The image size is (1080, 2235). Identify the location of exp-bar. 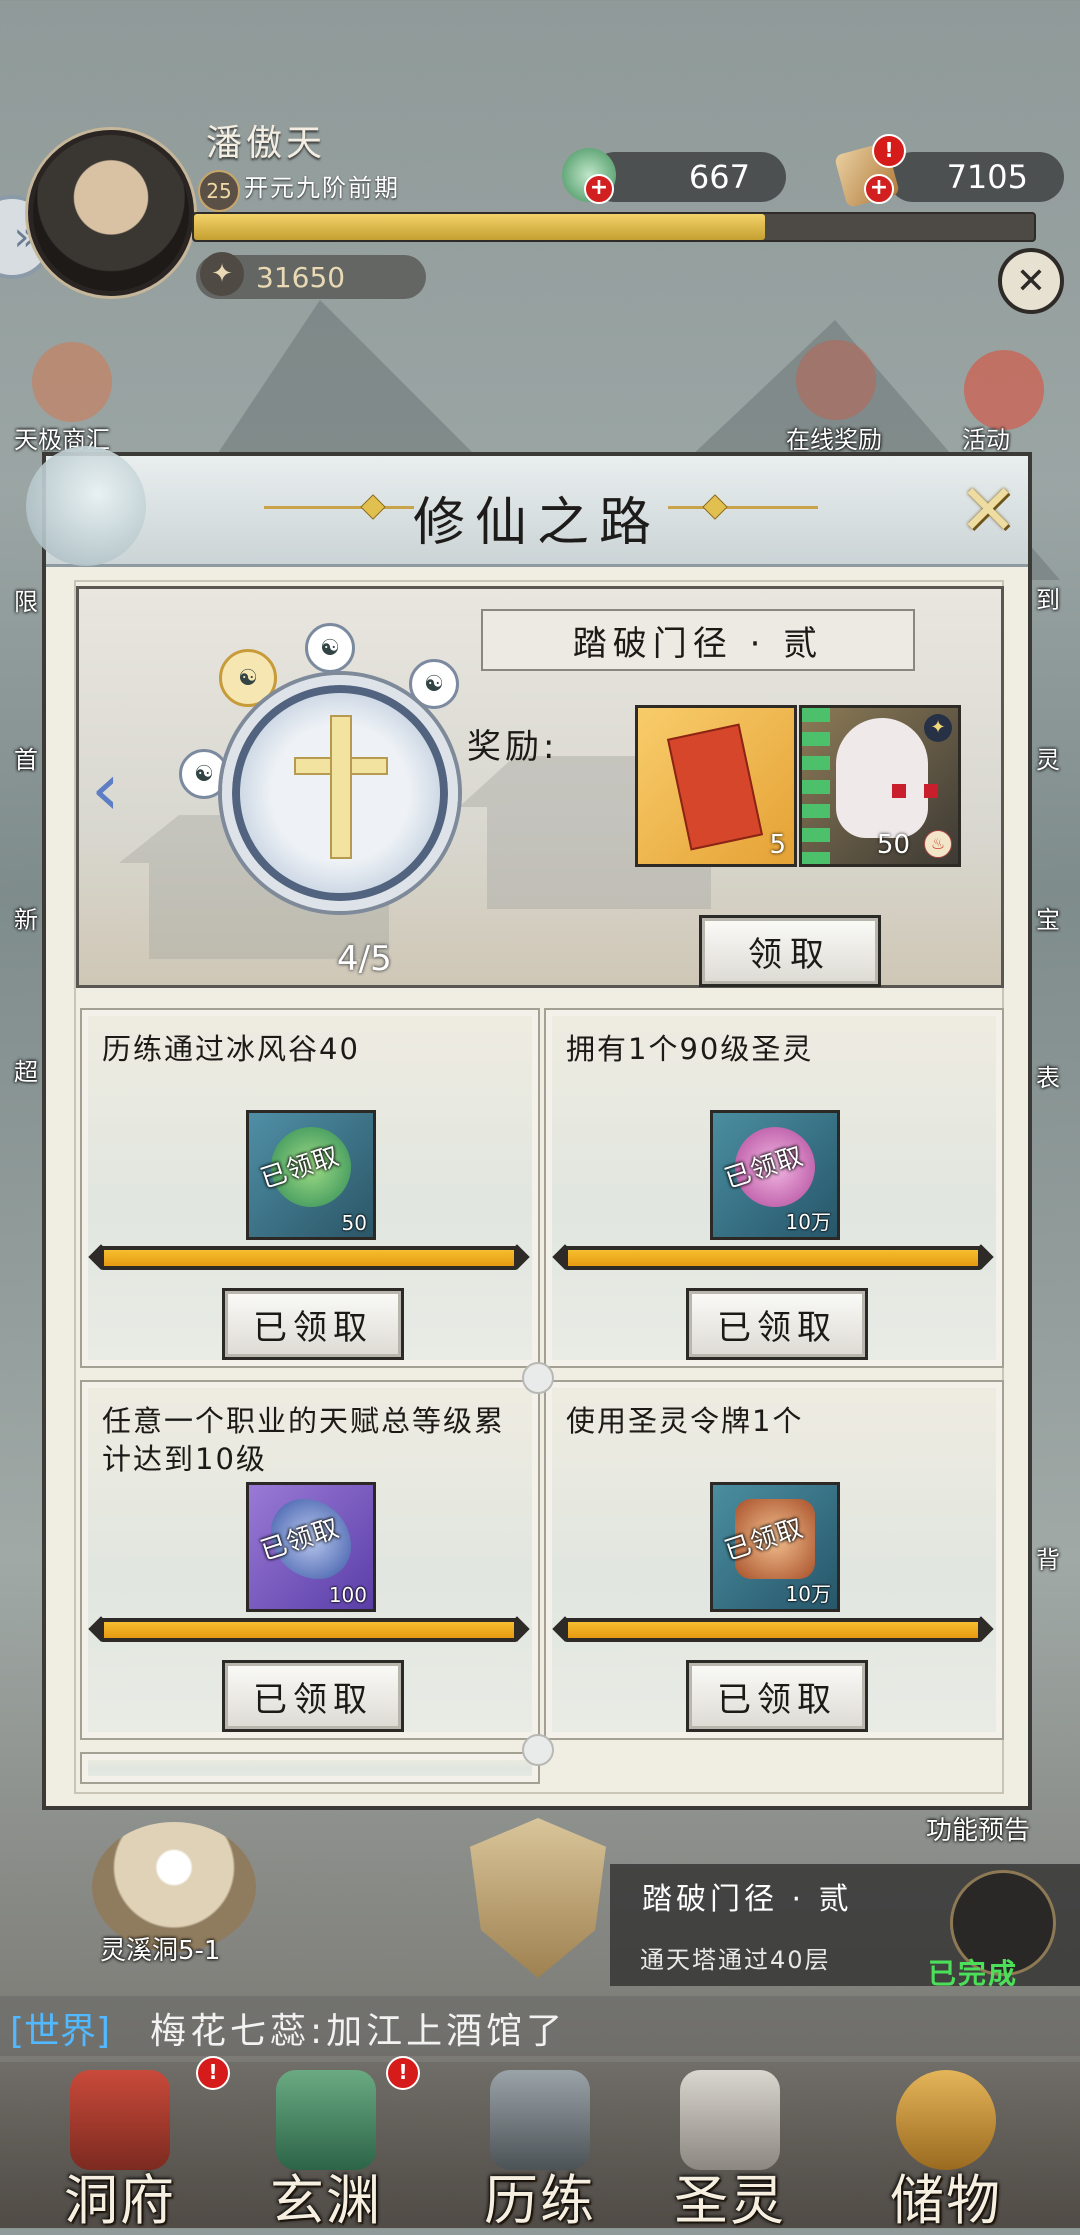
(614, 227).